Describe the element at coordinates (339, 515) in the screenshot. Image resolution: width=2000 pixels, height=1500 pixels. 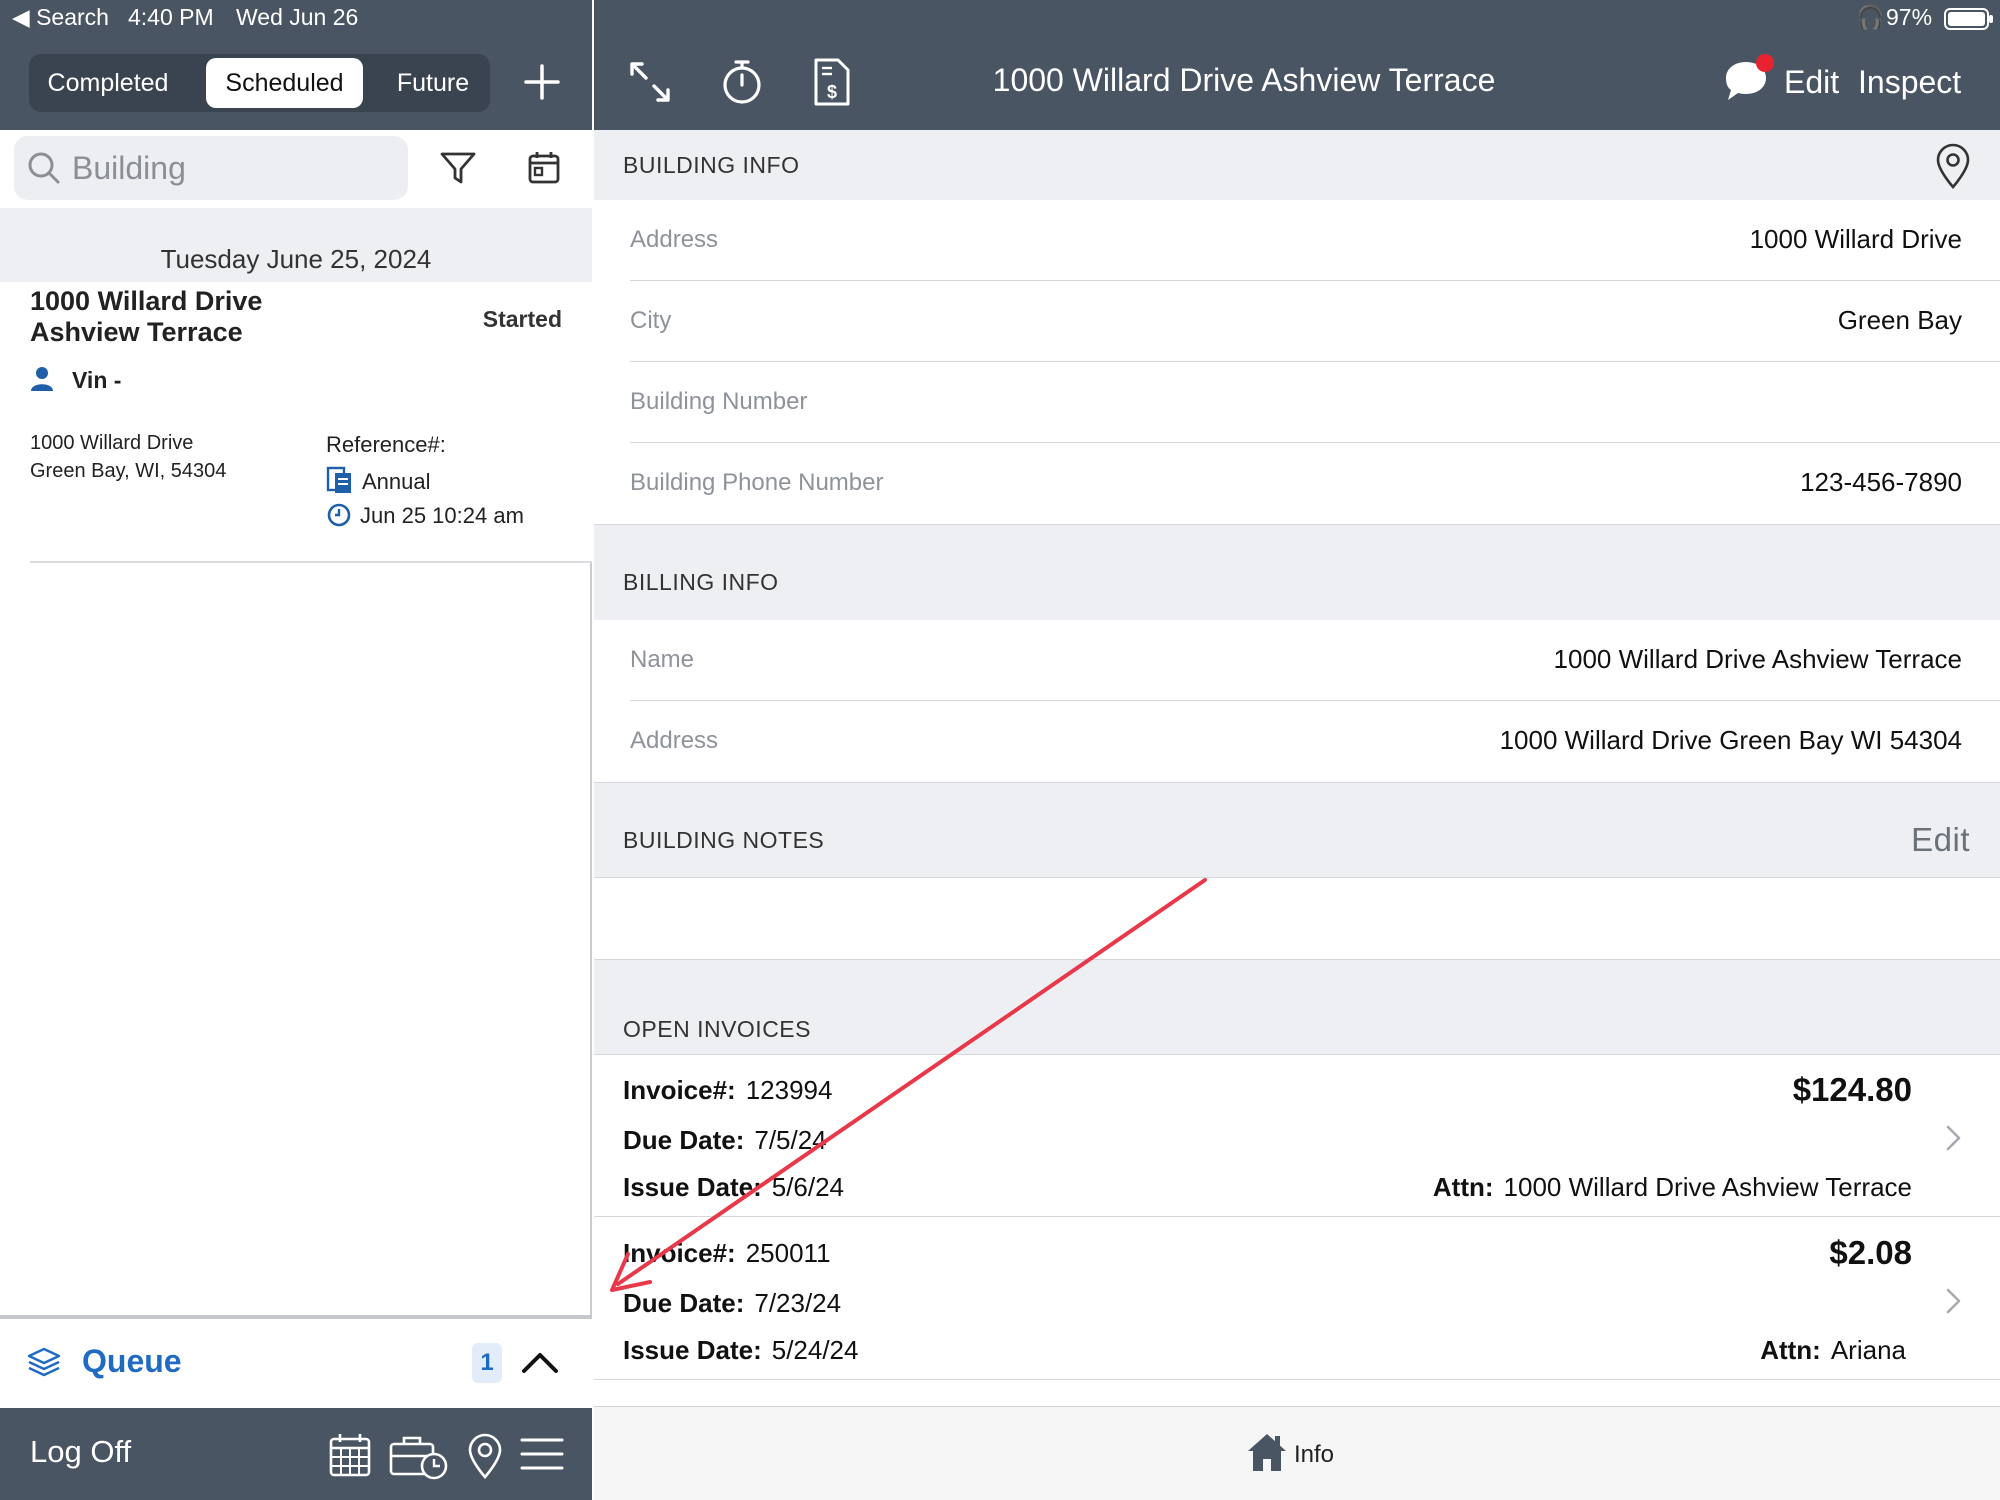
I see `clock-icon` at that location.